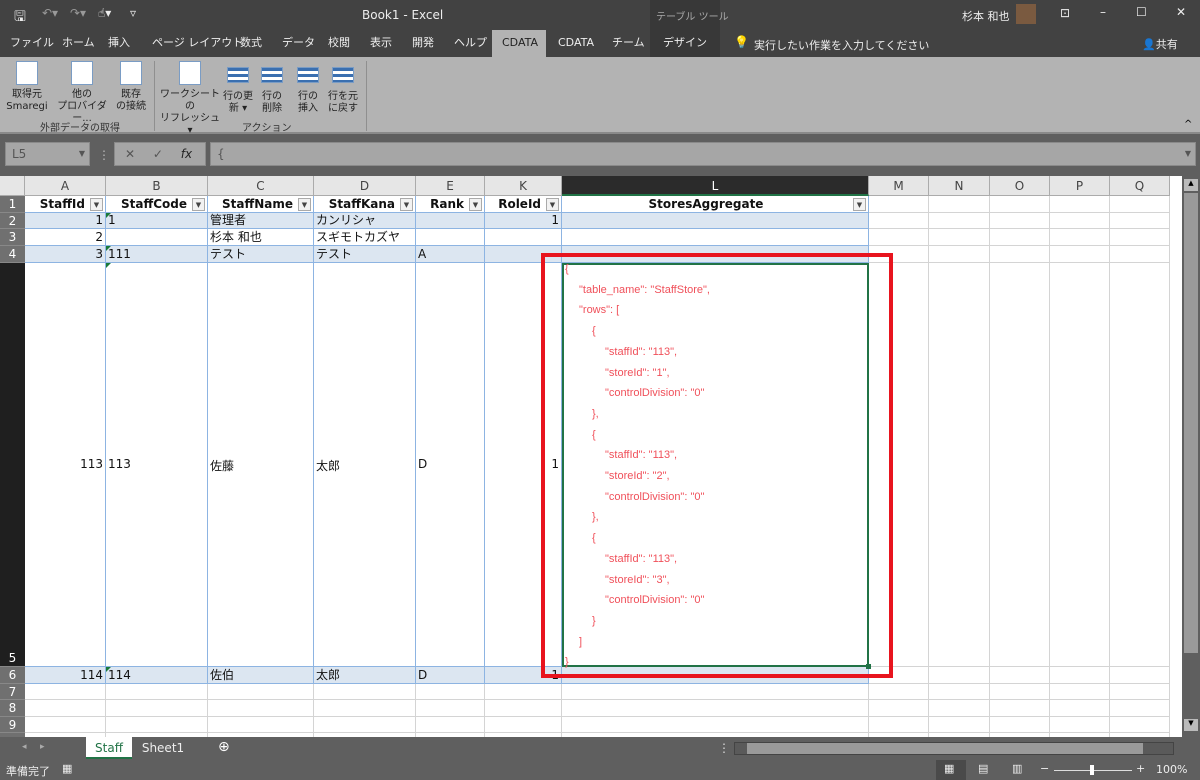 This screenshot has height=780, width=1200. Describe the element at coordinates (65, 675) in the screenshot. I see `table-cell: 114` at that location.